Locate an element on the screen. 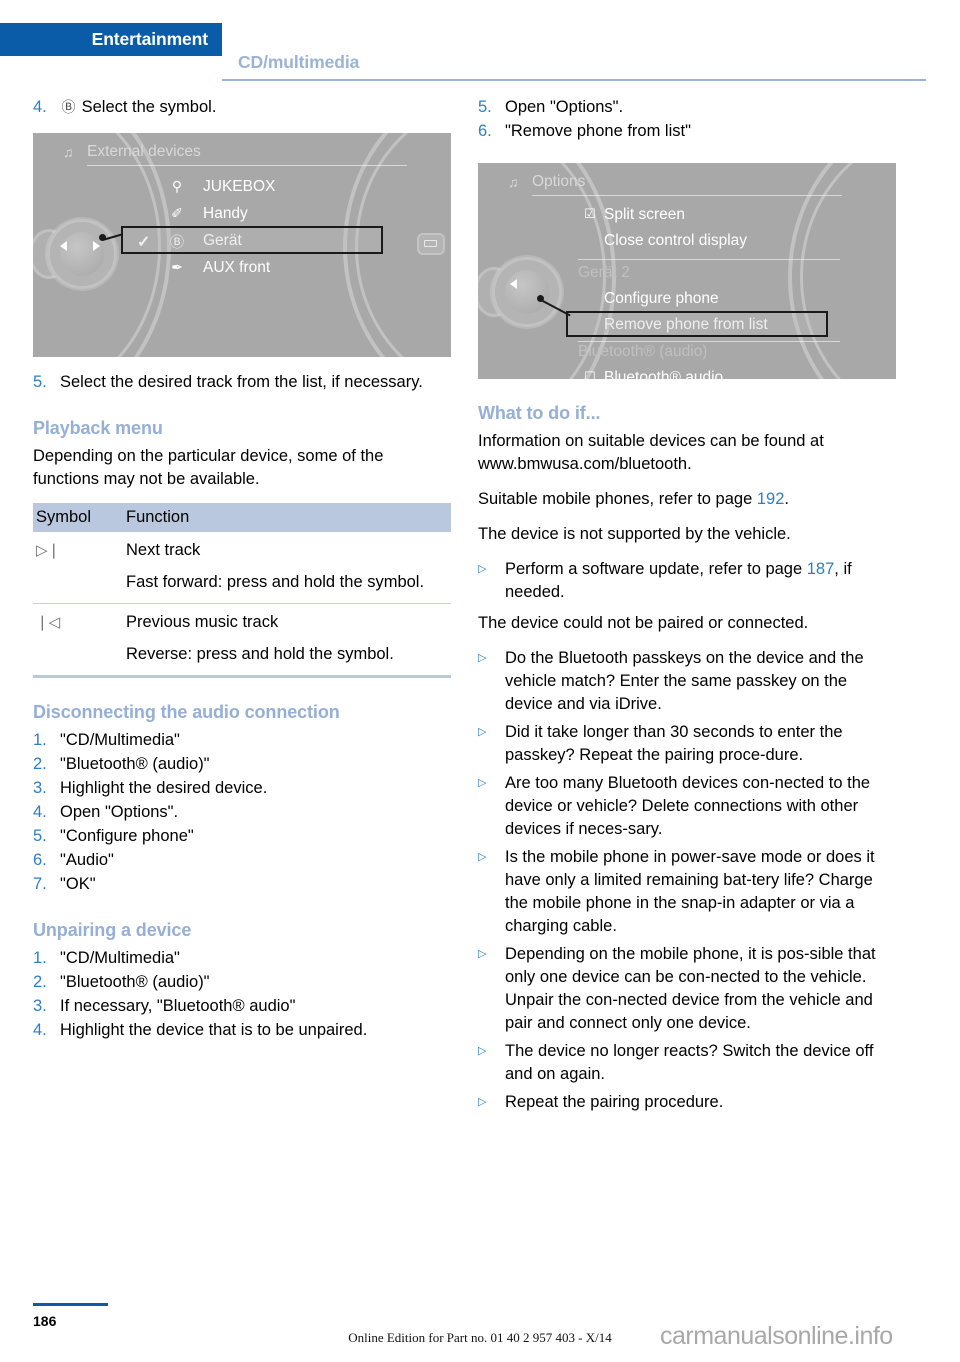  site-watermark: carmanualsonline.info is located at coordinates (776, 1336).